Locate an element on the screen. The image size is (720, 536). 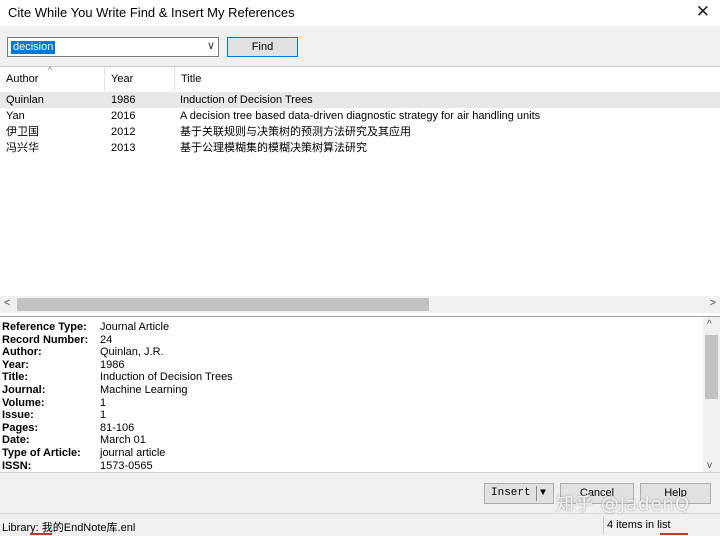
detail-label: Reference Type: is located at coordinates (44, 327).